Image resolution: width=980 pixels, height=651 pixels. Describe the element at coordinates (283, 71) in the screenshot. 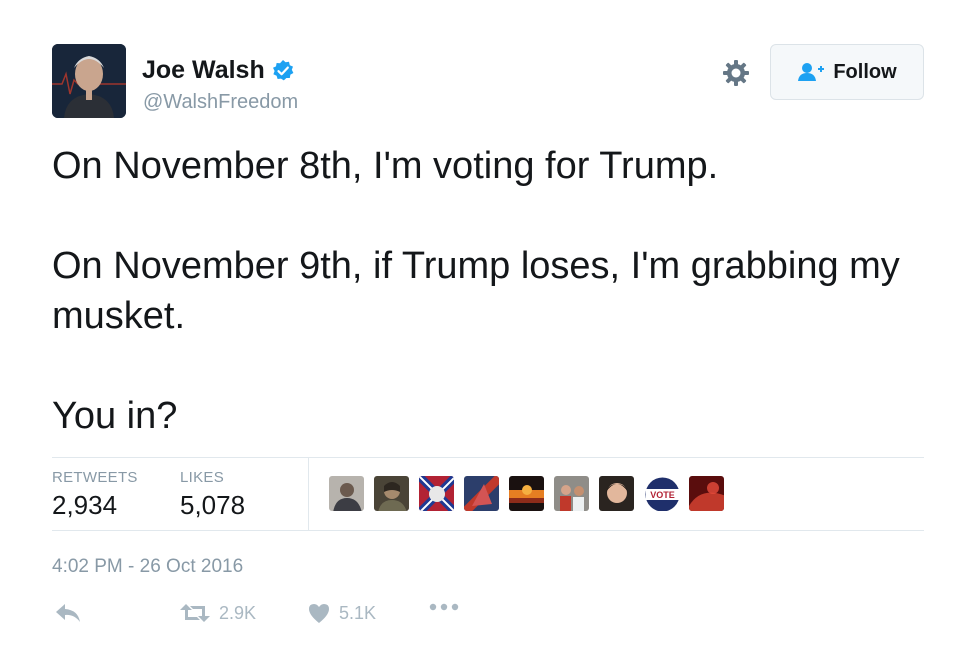

I see `verified-badge-icon` at that location.